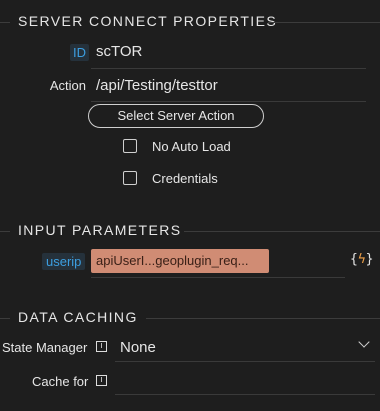  Describe the element at coordinates (45, 347) in the screenshot. I see `state-manager-label: State Manager` at that location.